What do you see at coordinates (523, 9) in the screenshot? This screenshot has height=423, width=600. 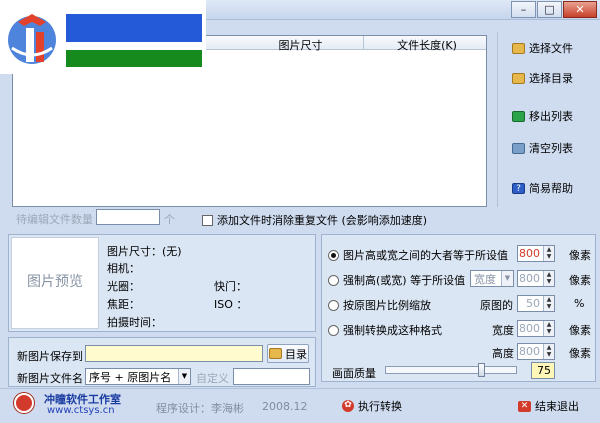 I see `minimize-button: –` at bounding box center [523, 9].